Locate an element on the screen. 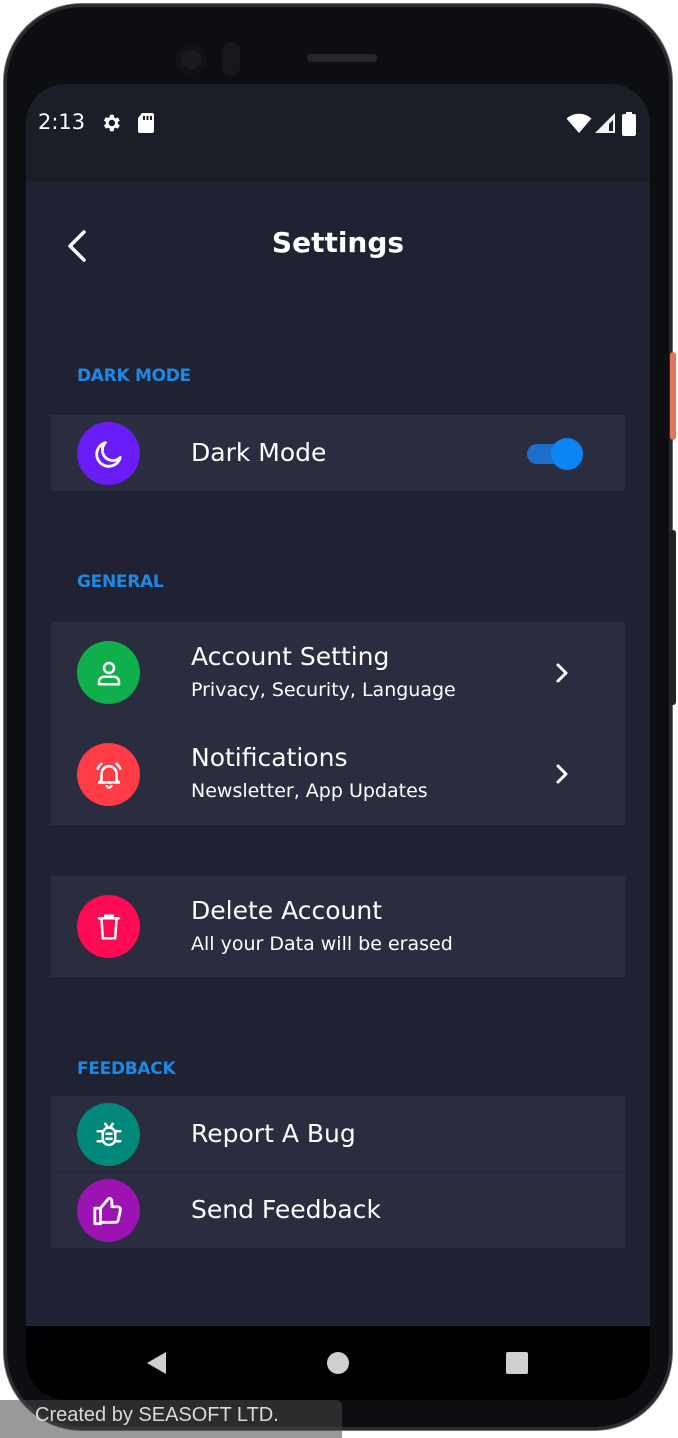 The width and height of the screenshot is (678, 1438). section-label-dark-mode: DARK MODE is located at coordinates (134, 376).